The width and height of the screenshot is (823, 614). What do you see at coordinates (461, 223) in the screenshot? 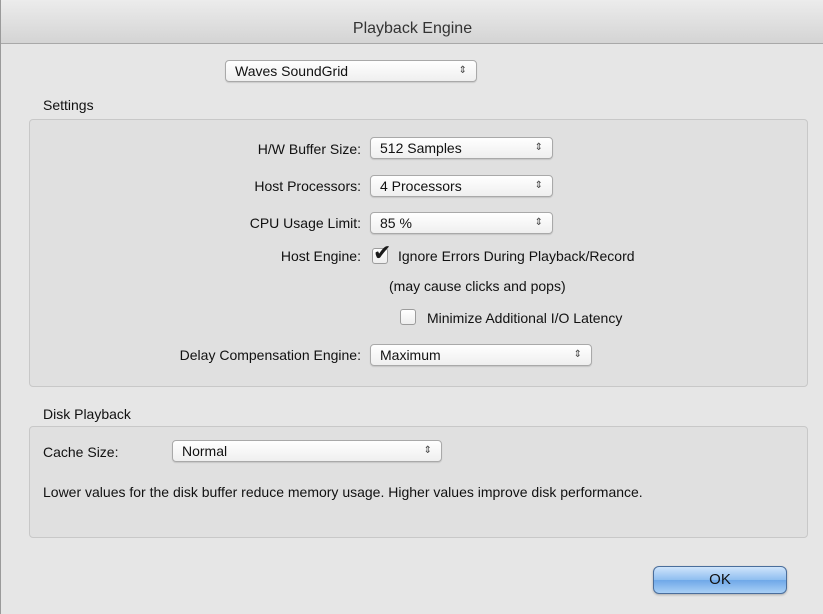
I see `cpu-limit-select: 85 % ⇕` at bounding box center [461, 223].